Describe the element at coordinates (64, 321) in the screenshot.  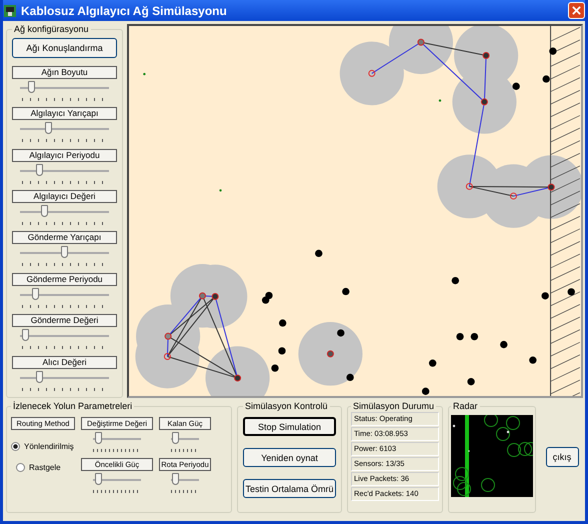
I see `slider-label: Gönderme Değeri` at that location.